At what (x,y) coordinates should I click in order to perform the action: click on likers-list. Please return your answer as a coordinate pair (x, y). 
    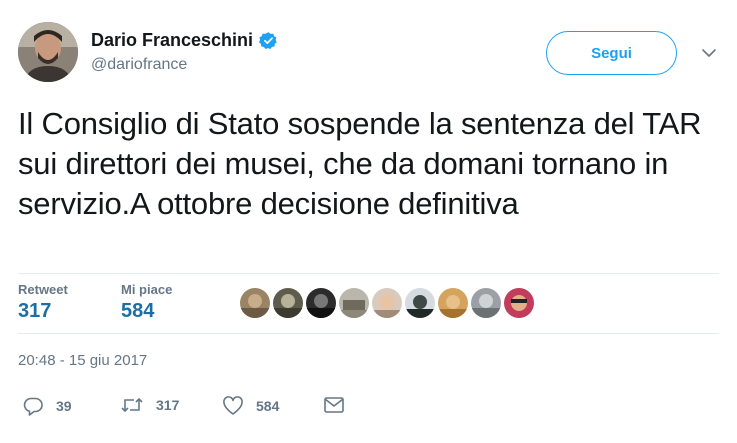
    Looking at the image, I should click on (388, 303).